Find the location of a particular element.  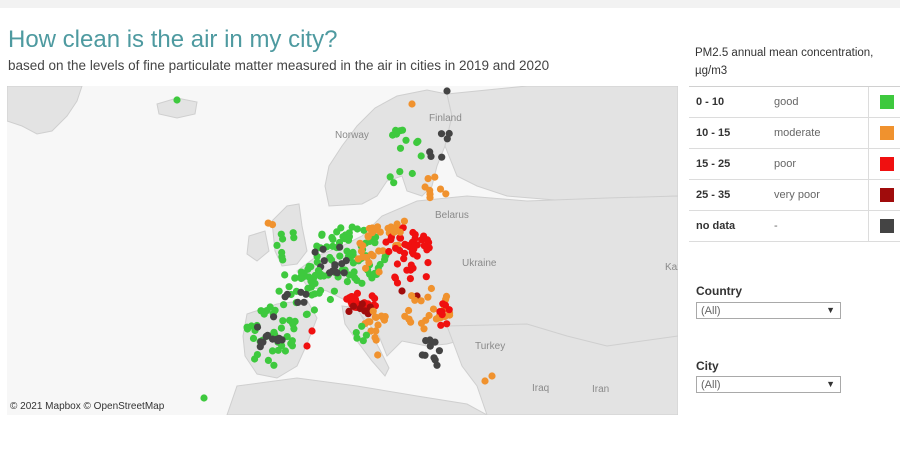

legend-row-poor: 15 - 25 poor is located at coordinates (794, 164).